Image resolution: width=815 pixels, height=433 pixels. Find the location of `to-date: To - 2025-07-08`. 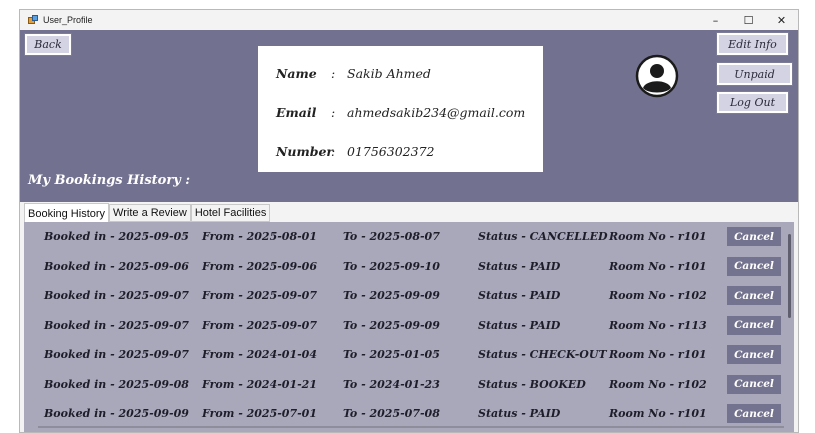

to-date: To - 2025-07-08 is located at coordinates (391, 413).